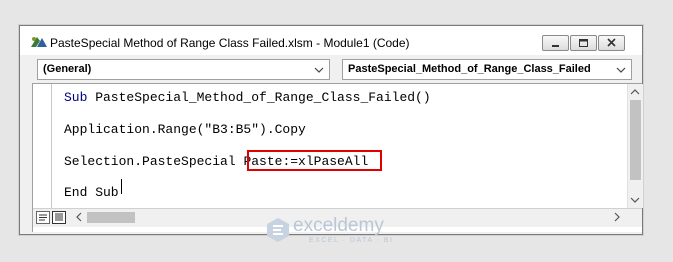 Image resolution: width=673 pixels, height=262 pixels. What do you see at coordinates (79, 217) in the screenshot?
I see `scroll-left-icon` at bounding box center [79, 217].